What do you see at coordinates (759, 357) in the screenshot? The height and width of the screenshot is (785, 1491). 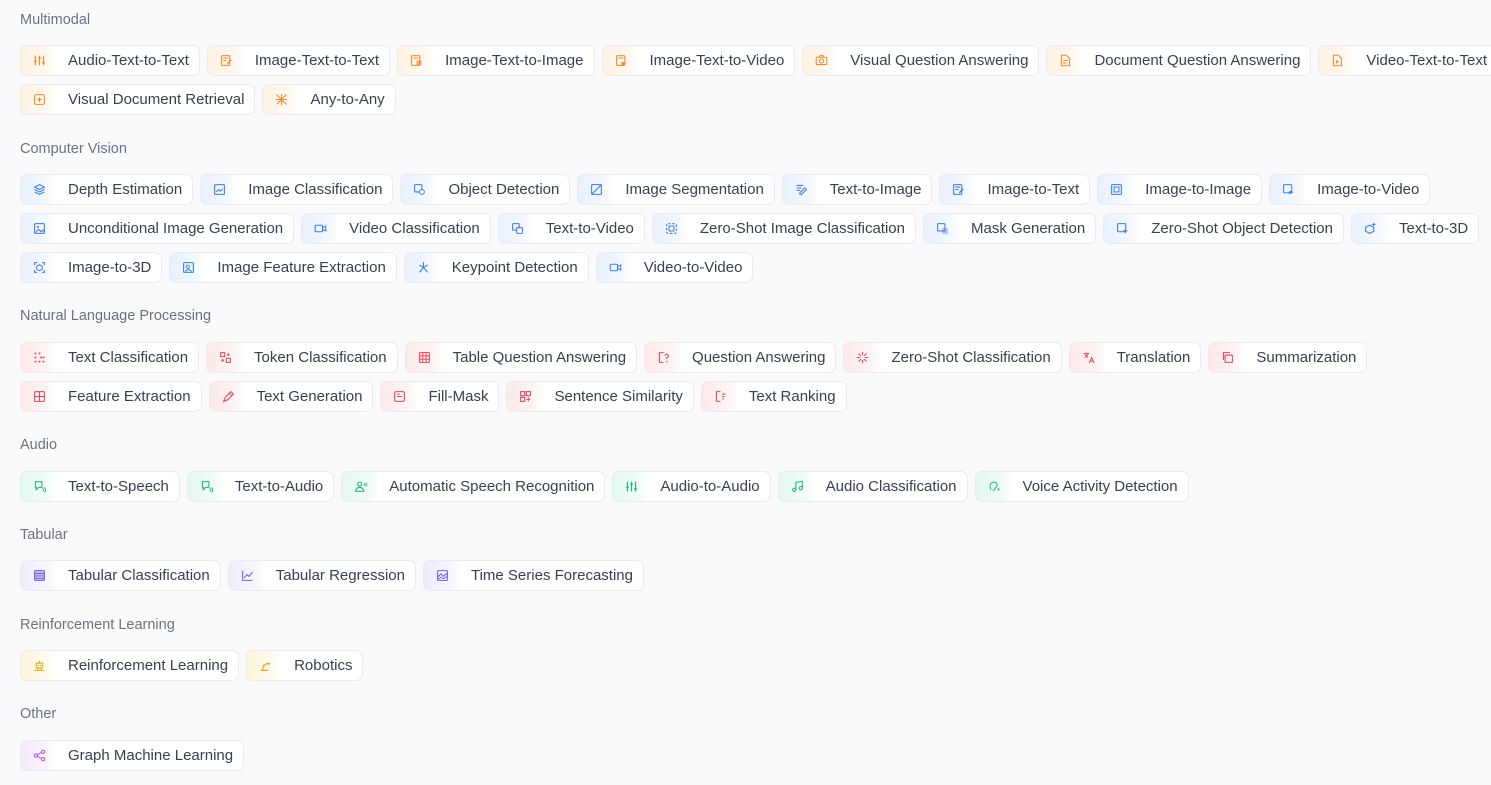 I see `task-chip-label: Question Answering` at bounding box center [759, 357].